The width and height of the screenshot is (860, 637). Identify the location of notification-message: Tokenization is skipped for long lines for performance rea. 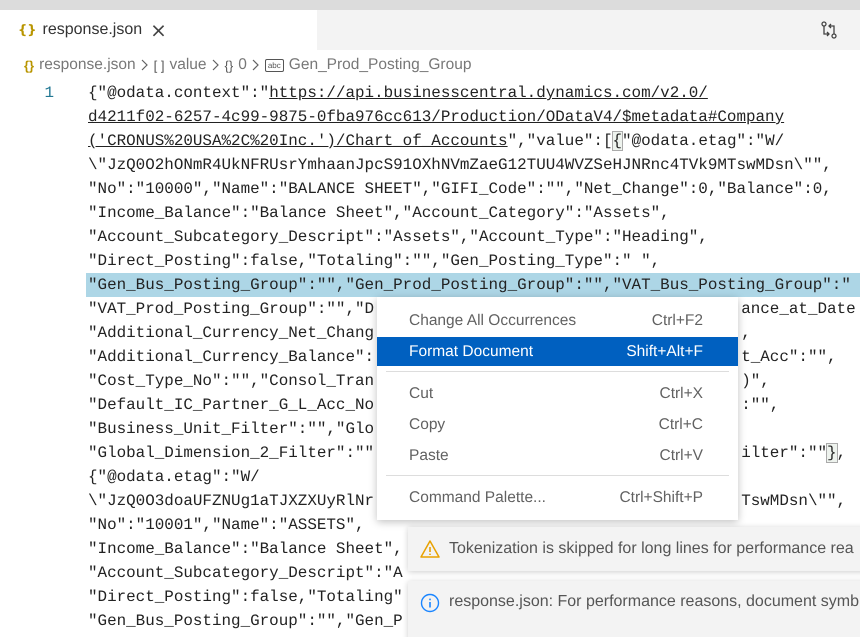
(651, 549).